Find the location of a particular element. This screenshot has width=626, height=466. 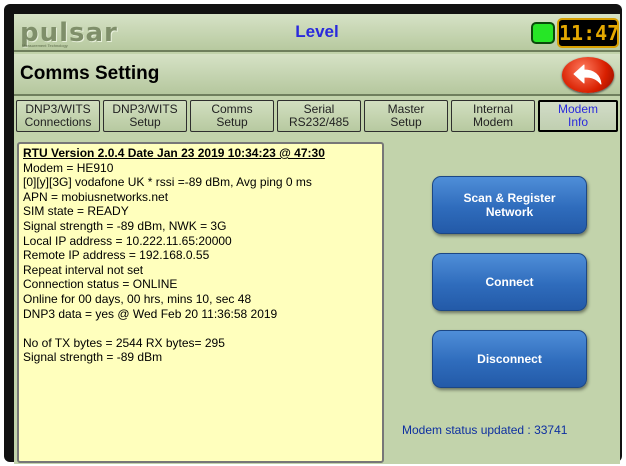

tab-modem-info: Modem Info is located at coordinates (578, 116).